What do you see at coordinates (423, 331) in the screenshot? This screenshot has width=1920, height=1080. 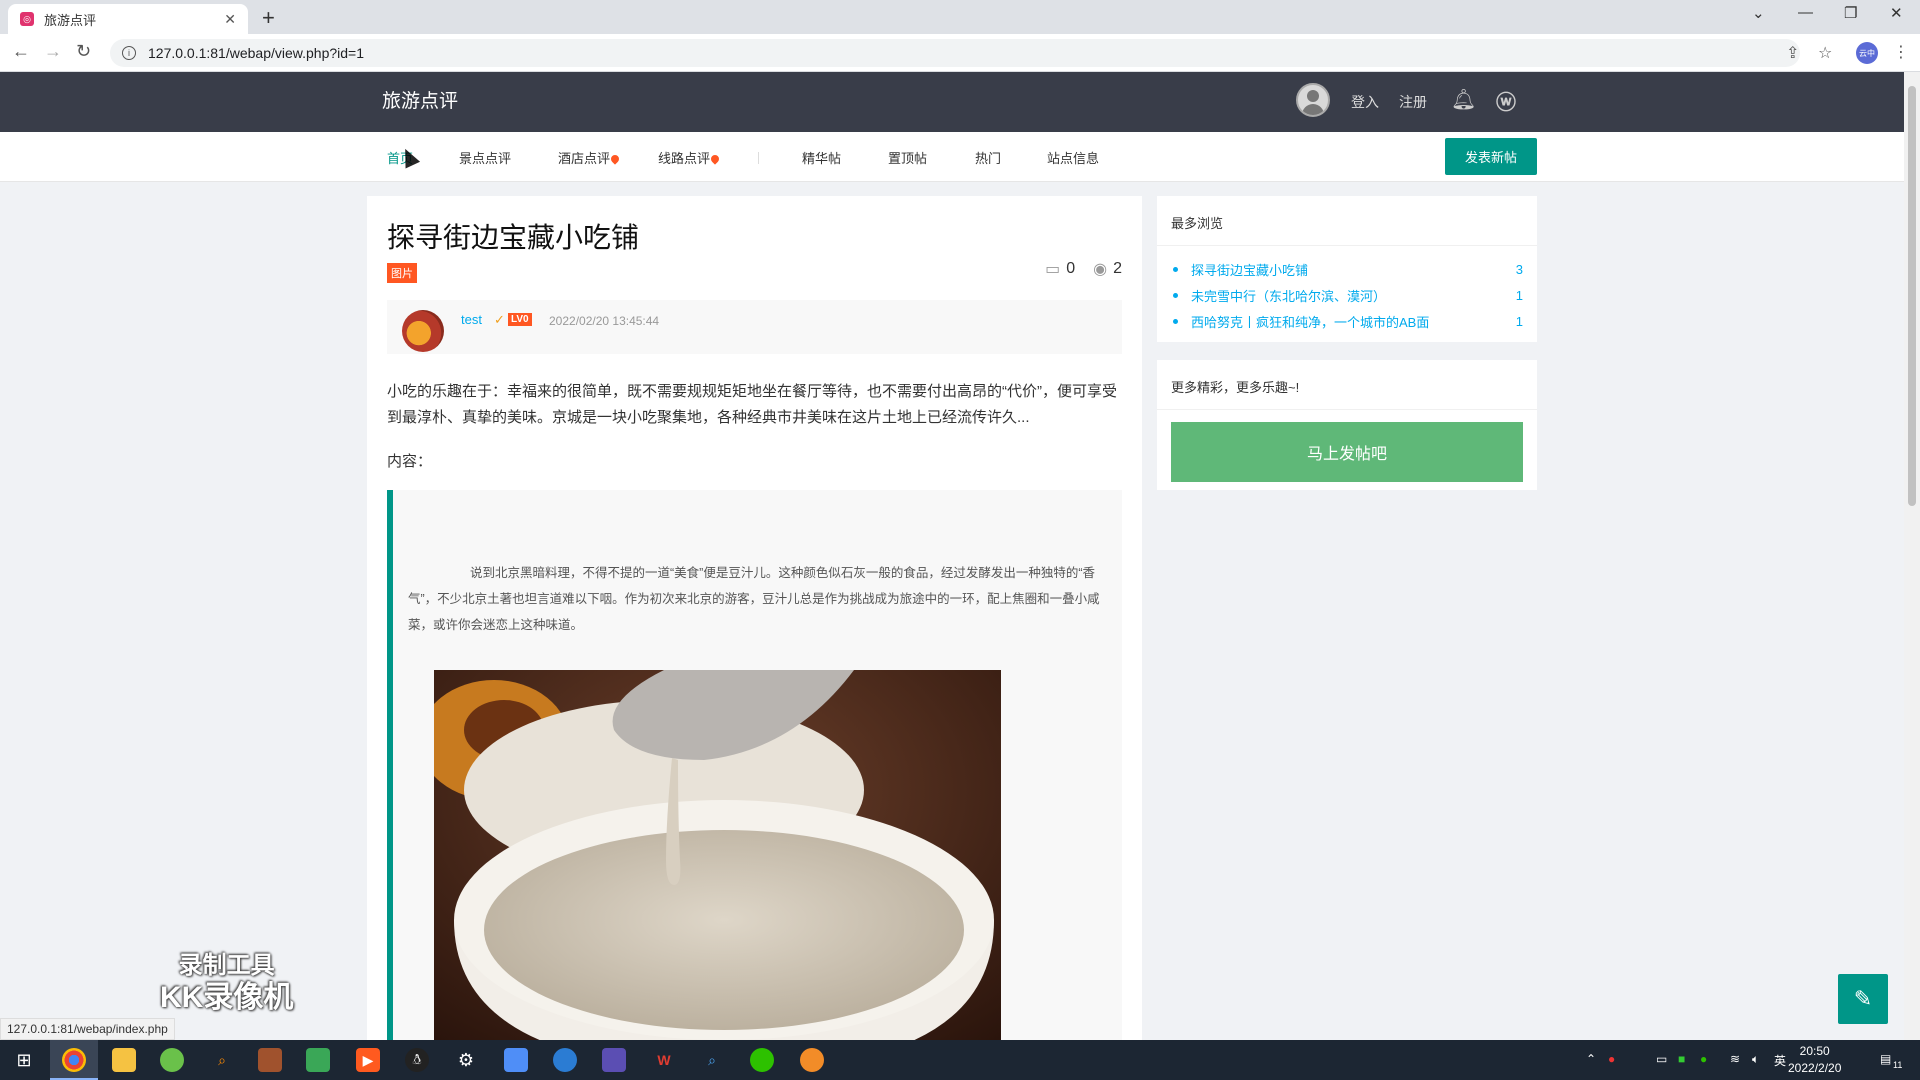 I see `author-avatar` at bounding box center [423, 331].